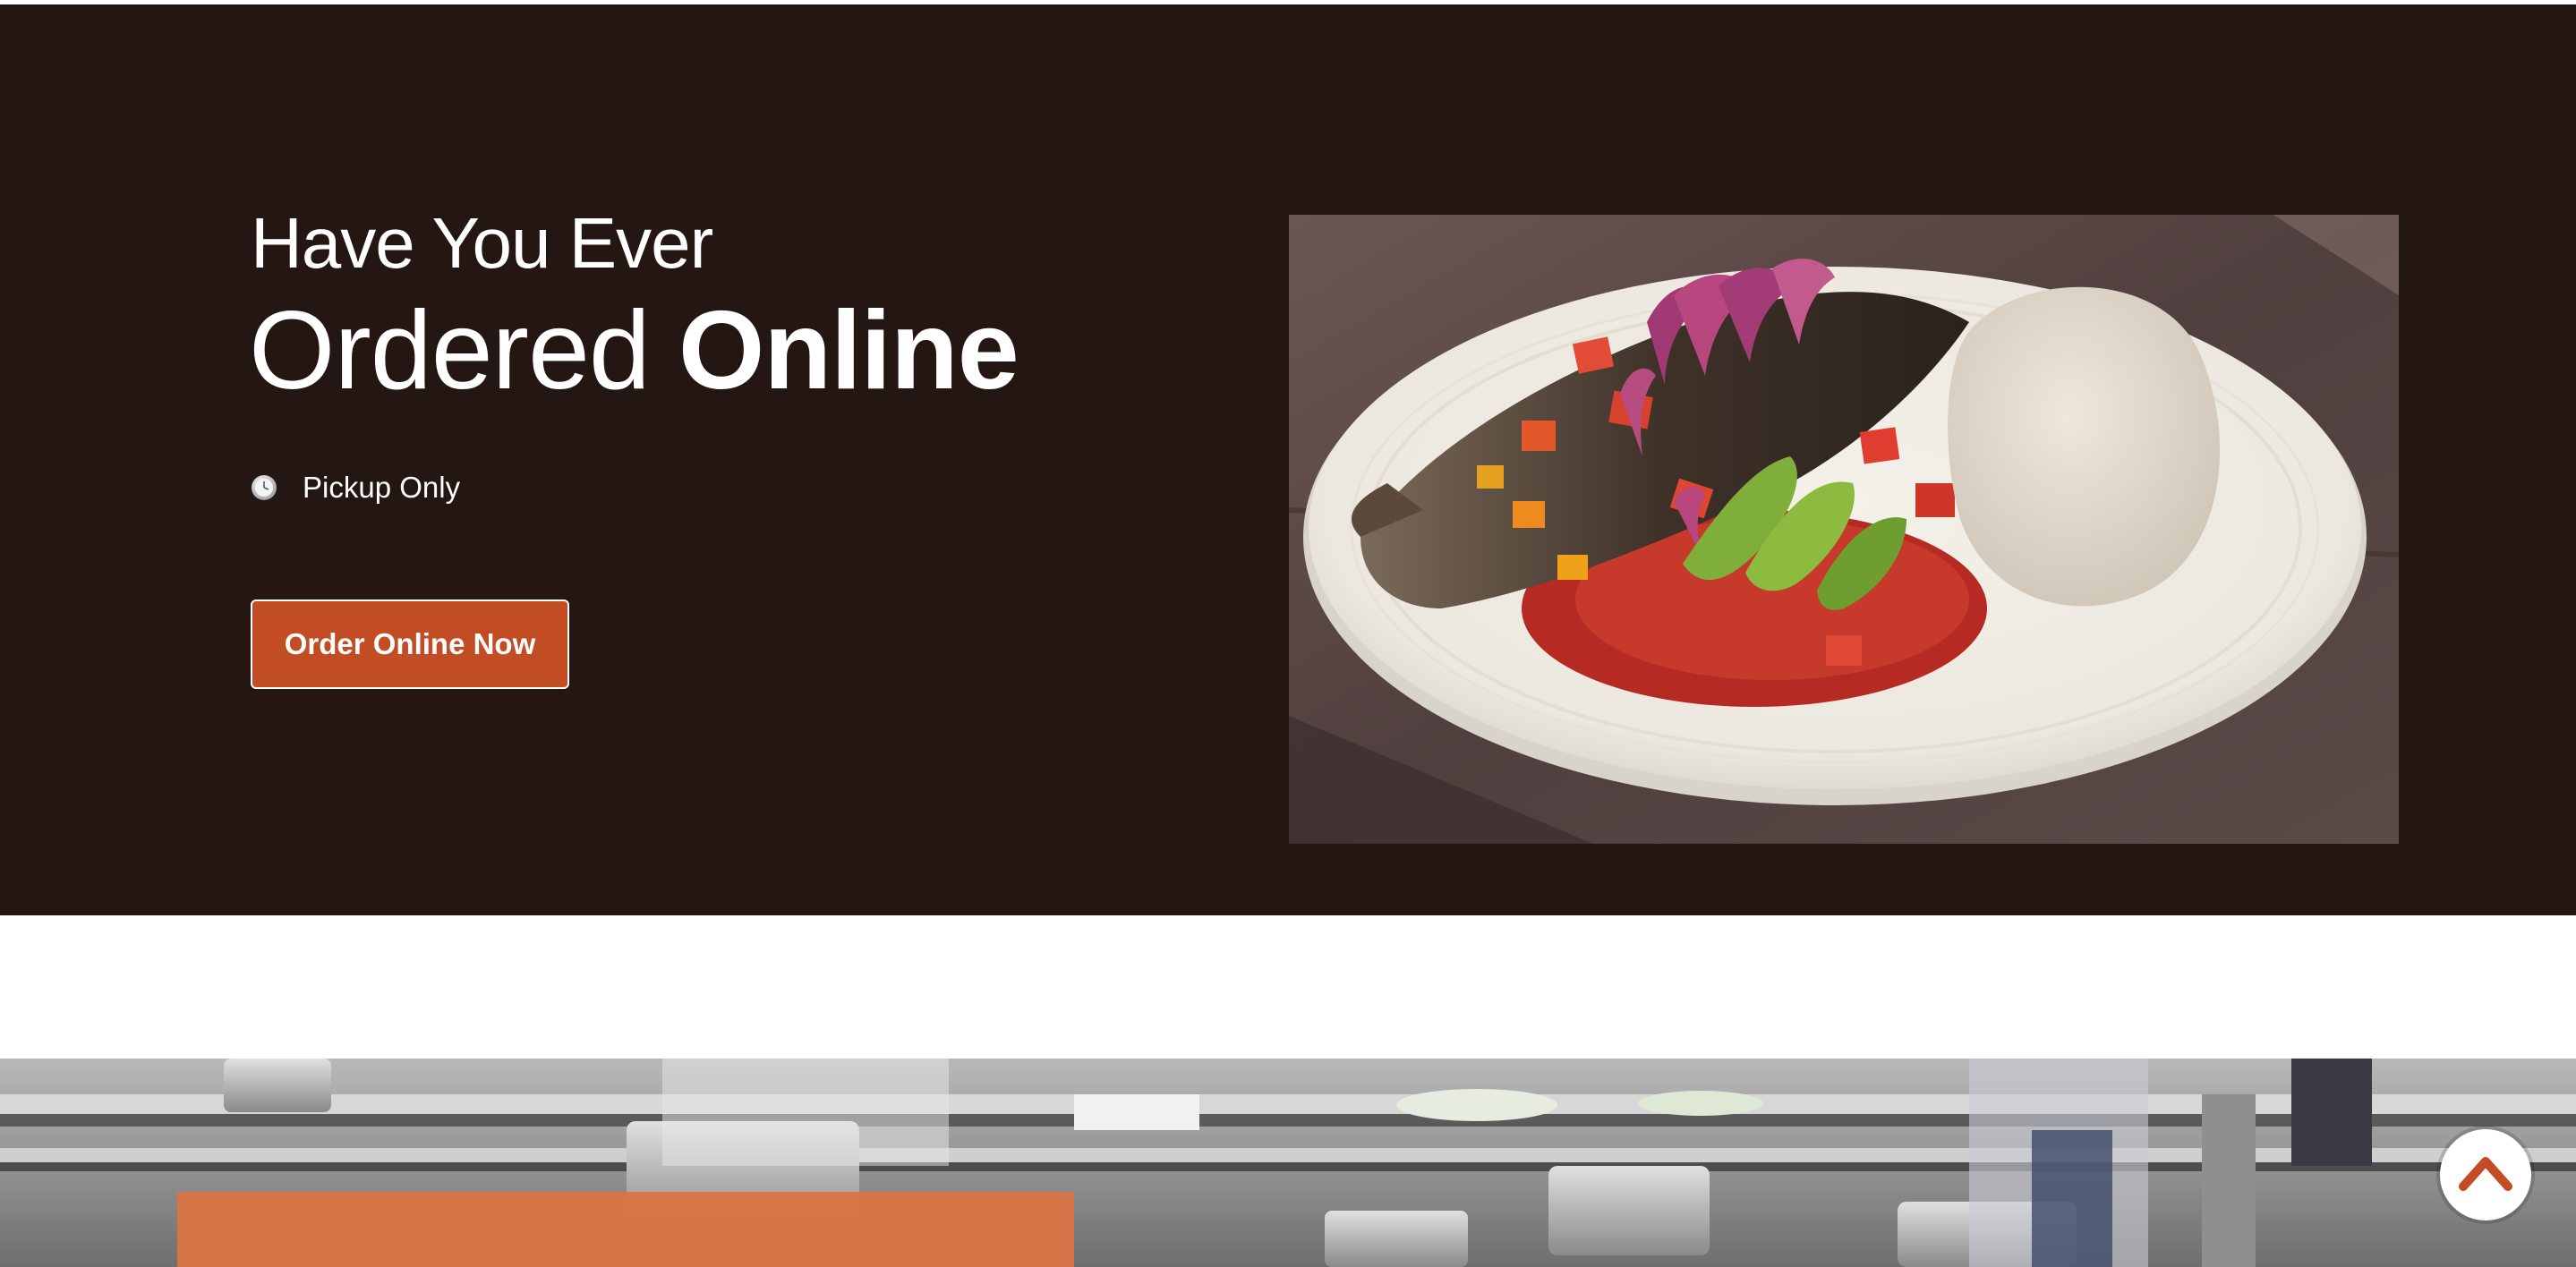  What do you see at coordinates (264, 488) in the screenshot?
I see `clock-icon` at bounding box center [264, 488].